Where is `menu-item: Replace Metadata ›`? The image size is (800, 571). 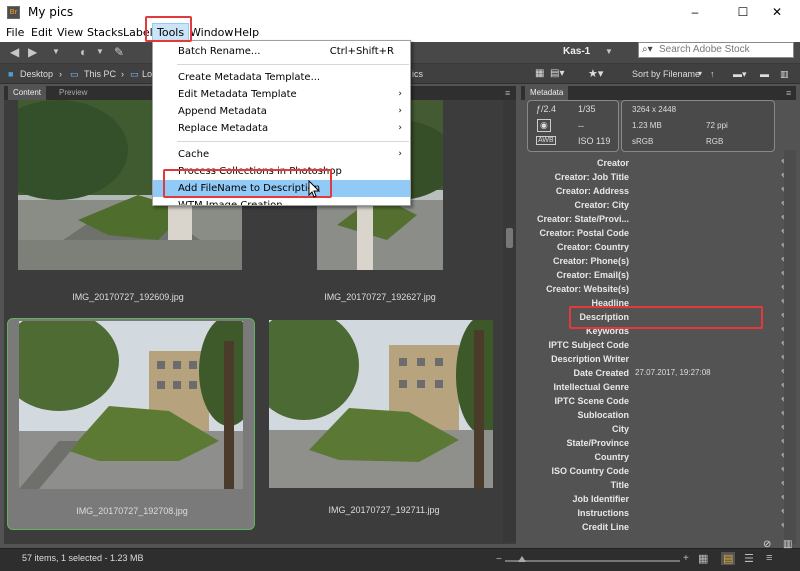
menu-item: Replace Metadata › is located at coordinates (281, 128).